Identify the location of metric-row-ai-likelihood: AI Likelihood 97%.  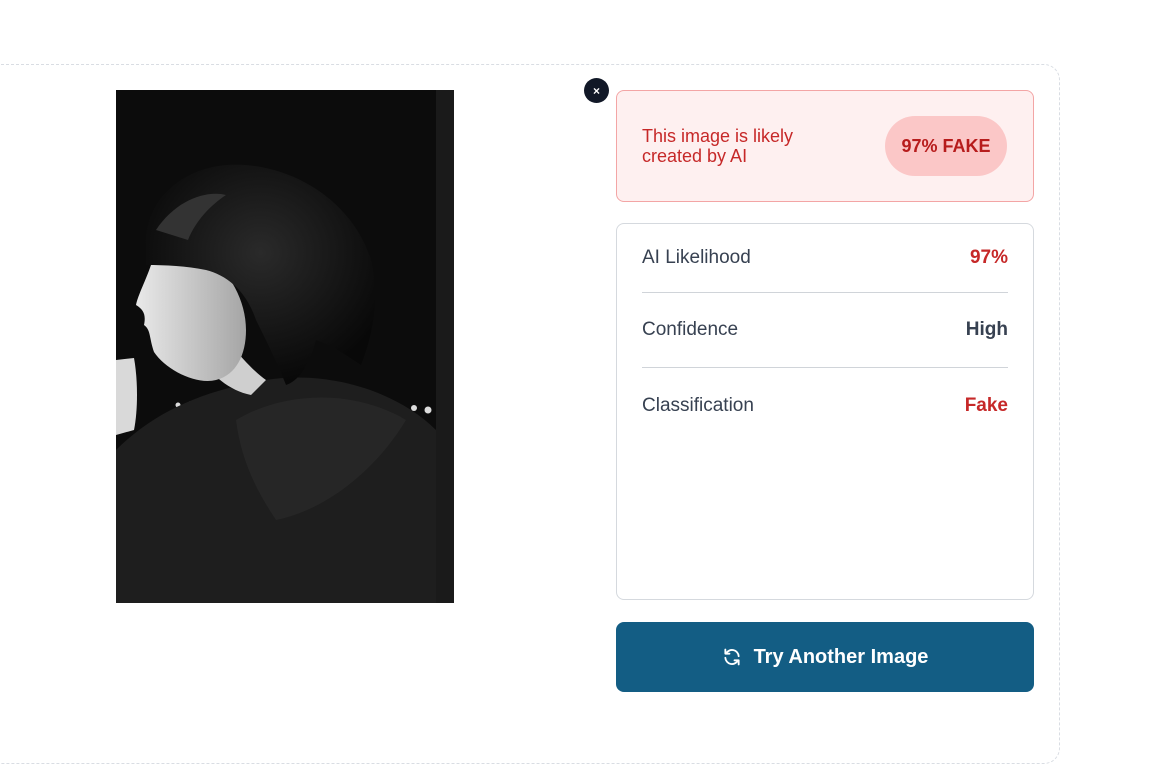
(825, 258).